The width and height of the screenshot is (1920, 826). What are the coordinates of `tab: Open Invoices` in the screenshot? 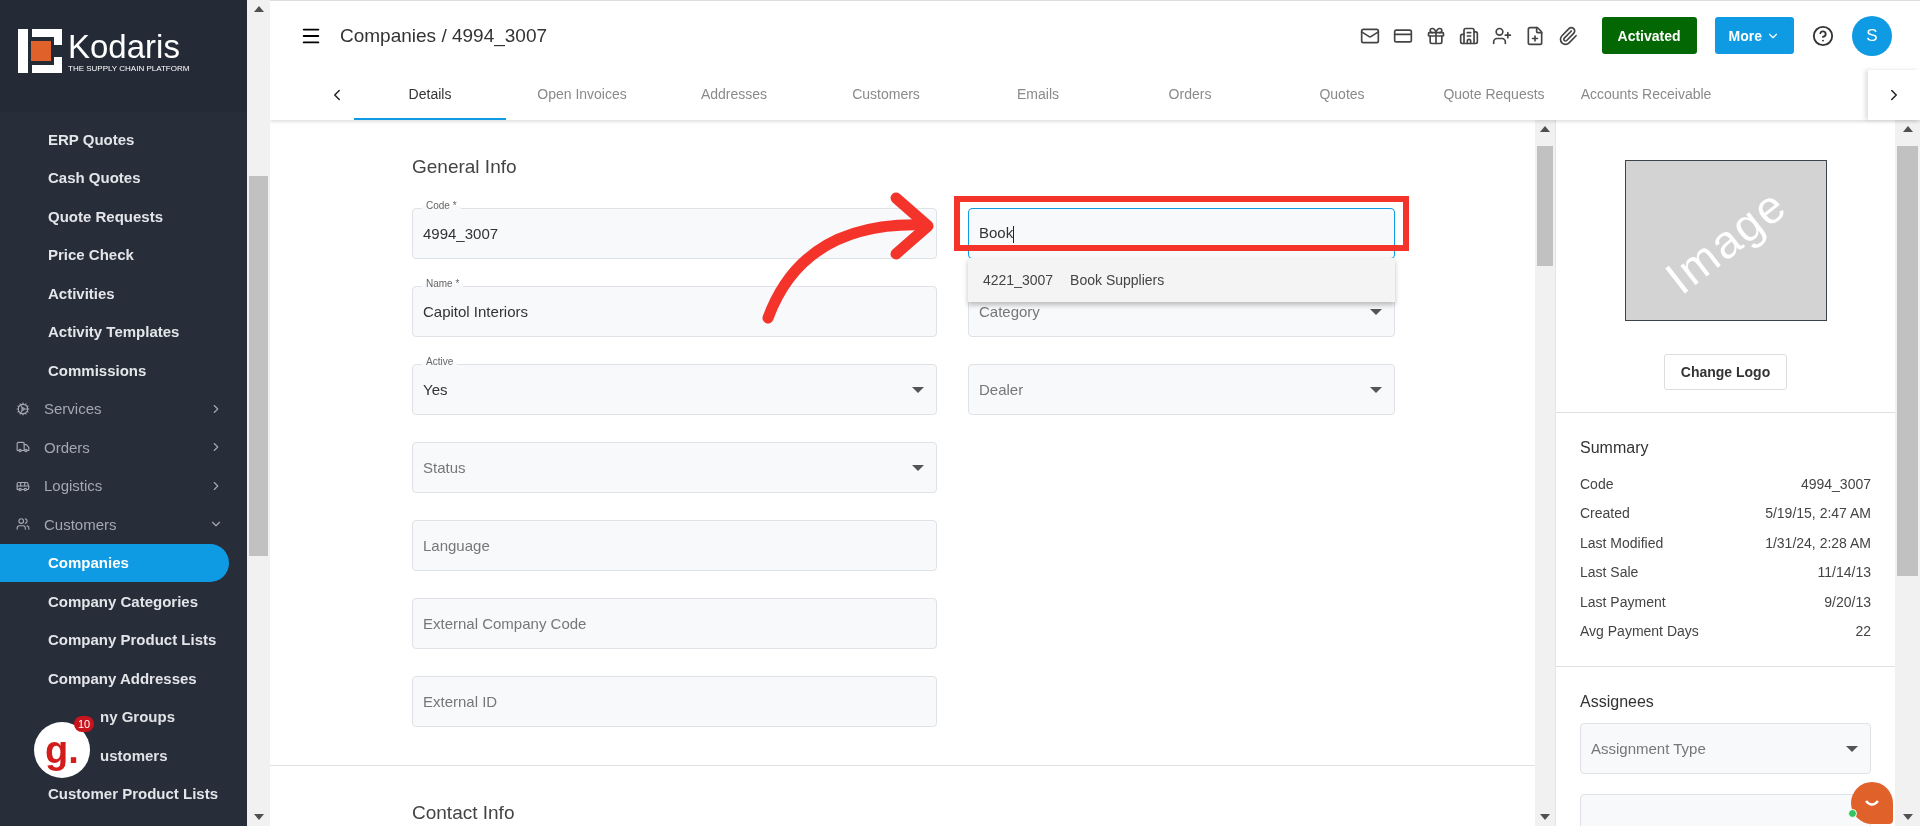 It's located at (582, 95).